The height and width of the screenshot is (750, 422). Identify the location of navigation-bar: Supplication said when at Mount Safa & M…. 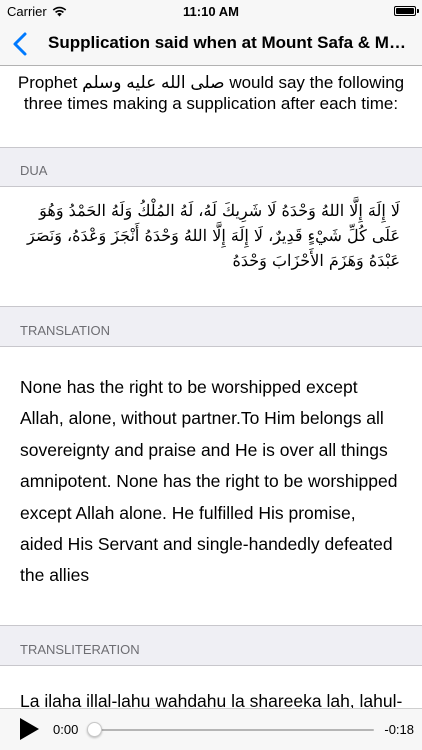
(211, 44).